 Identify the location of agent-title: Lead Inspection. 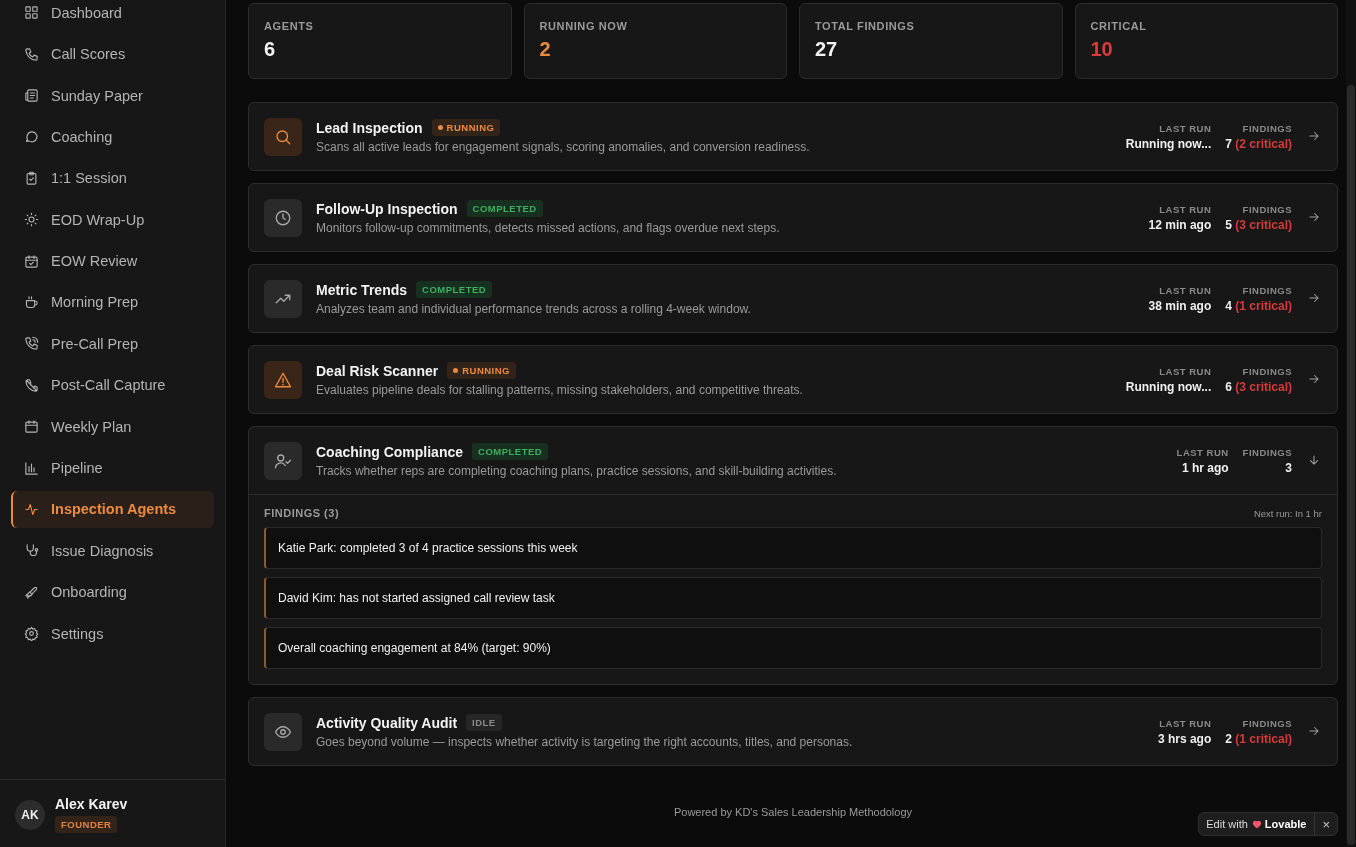
(369, 127).